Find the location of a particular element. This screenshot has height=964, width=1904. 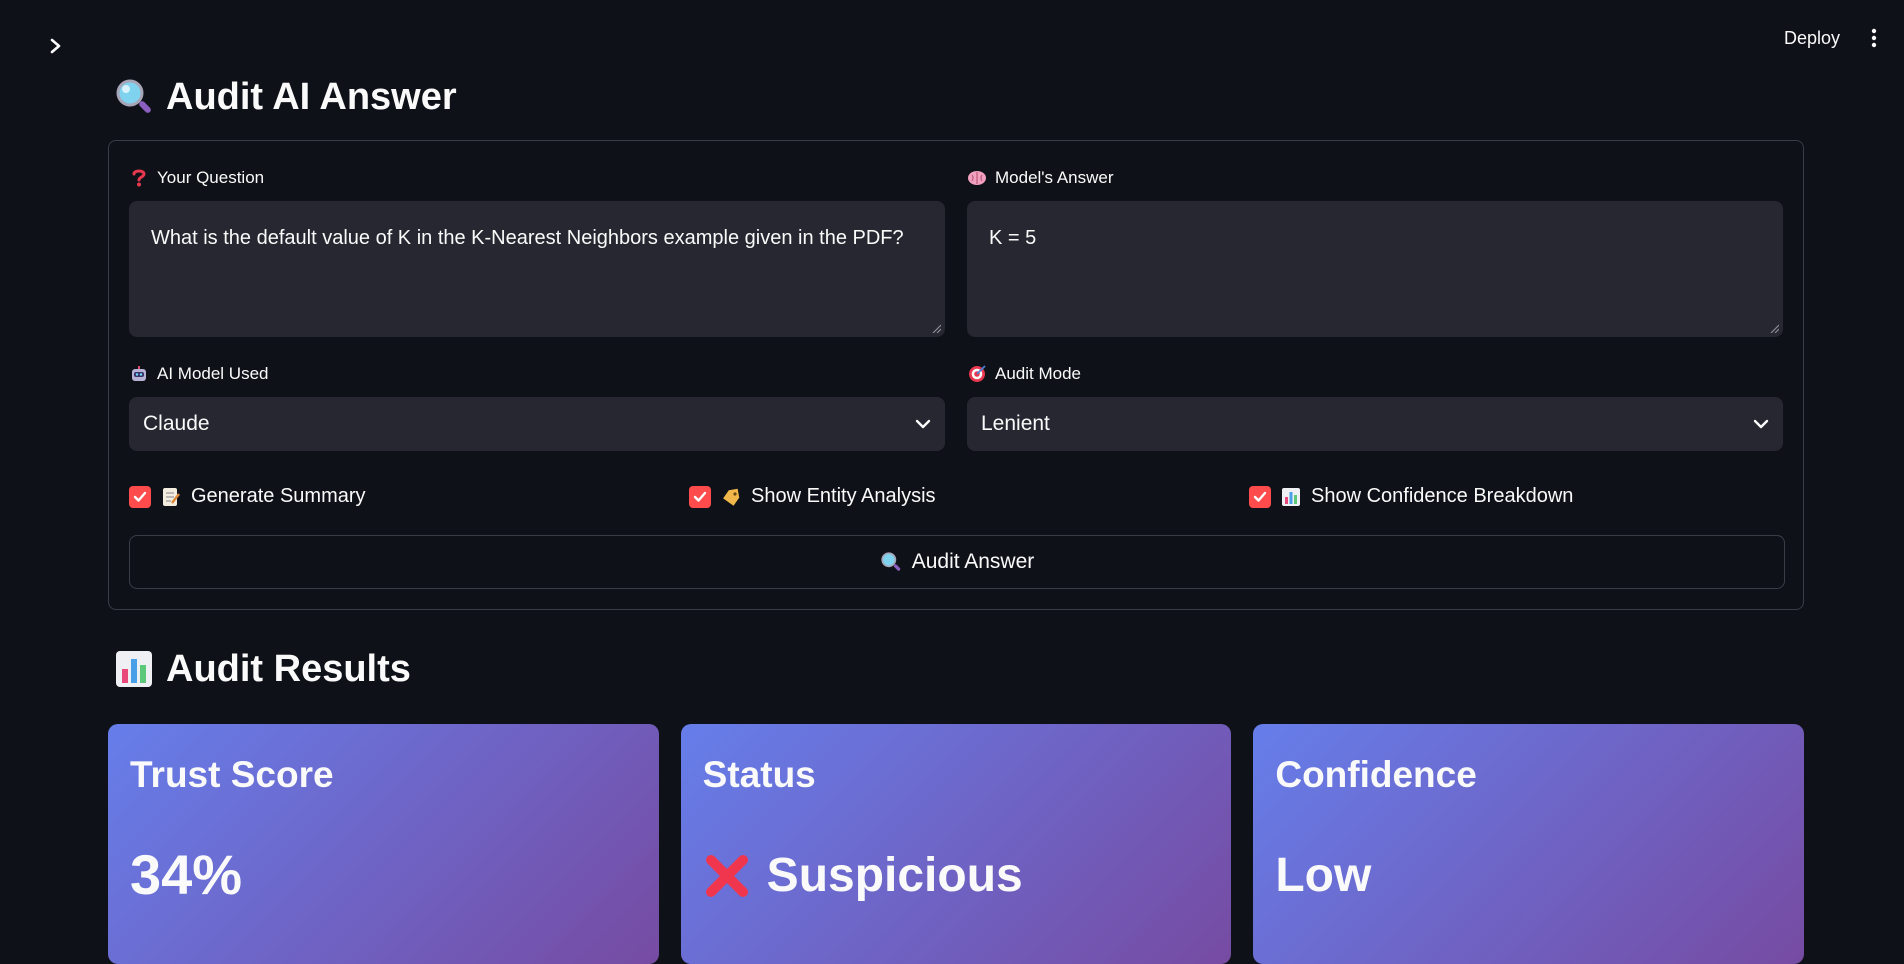

audit-answer-button: Audit Answer is located at coordinates (957, 562).